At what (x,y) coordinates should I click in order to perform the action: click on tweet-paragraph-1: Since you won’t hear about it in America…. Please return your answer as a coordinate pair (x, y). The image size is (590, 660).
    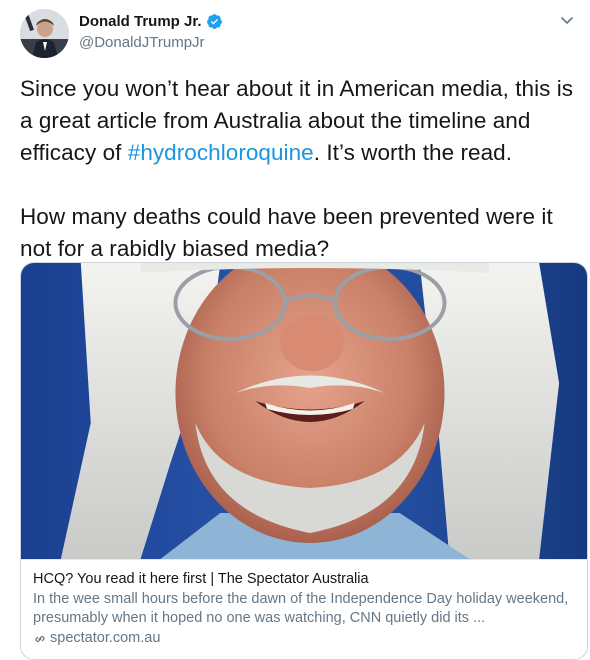
    Looking at the image, I should click on (300, 121).